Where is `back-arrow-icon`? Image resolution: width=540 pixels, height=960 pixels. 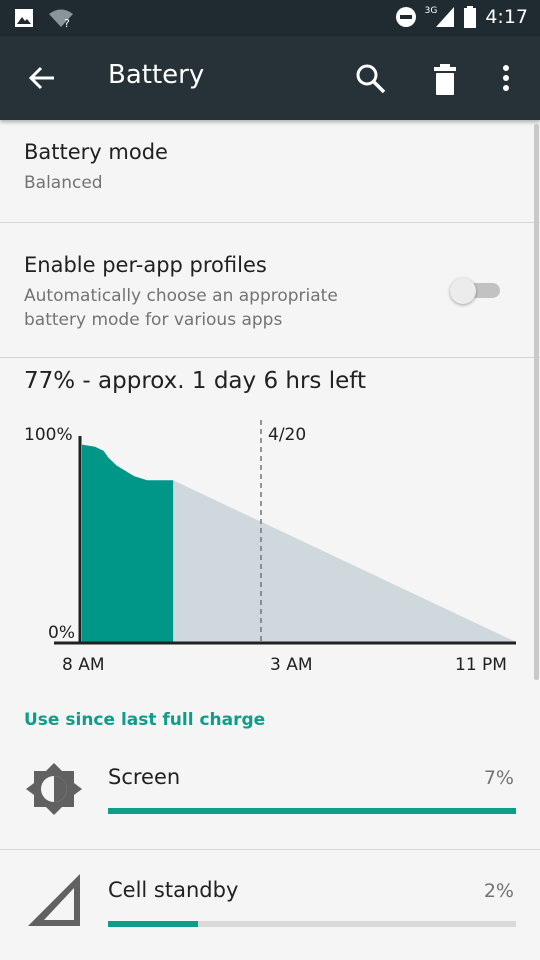 back-arrow-icon is located at coordinates (42, 78).